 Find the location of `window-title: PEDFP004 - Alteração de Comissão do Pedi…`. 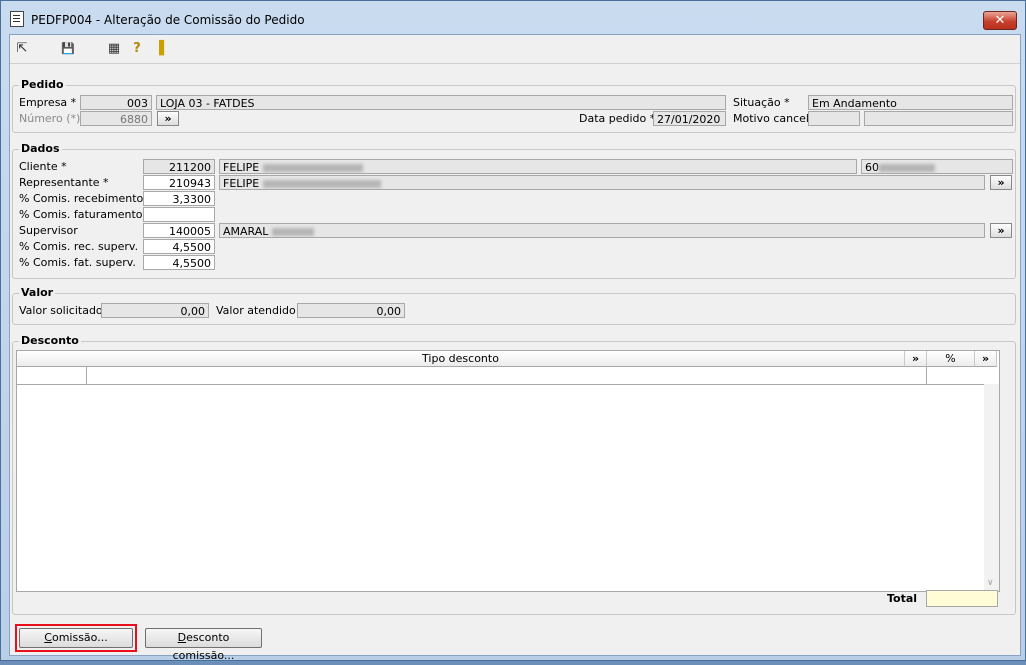

window-title: PEDFP004 - Alteração de Comissão do Pedi… is located at coordinates (168, 20).